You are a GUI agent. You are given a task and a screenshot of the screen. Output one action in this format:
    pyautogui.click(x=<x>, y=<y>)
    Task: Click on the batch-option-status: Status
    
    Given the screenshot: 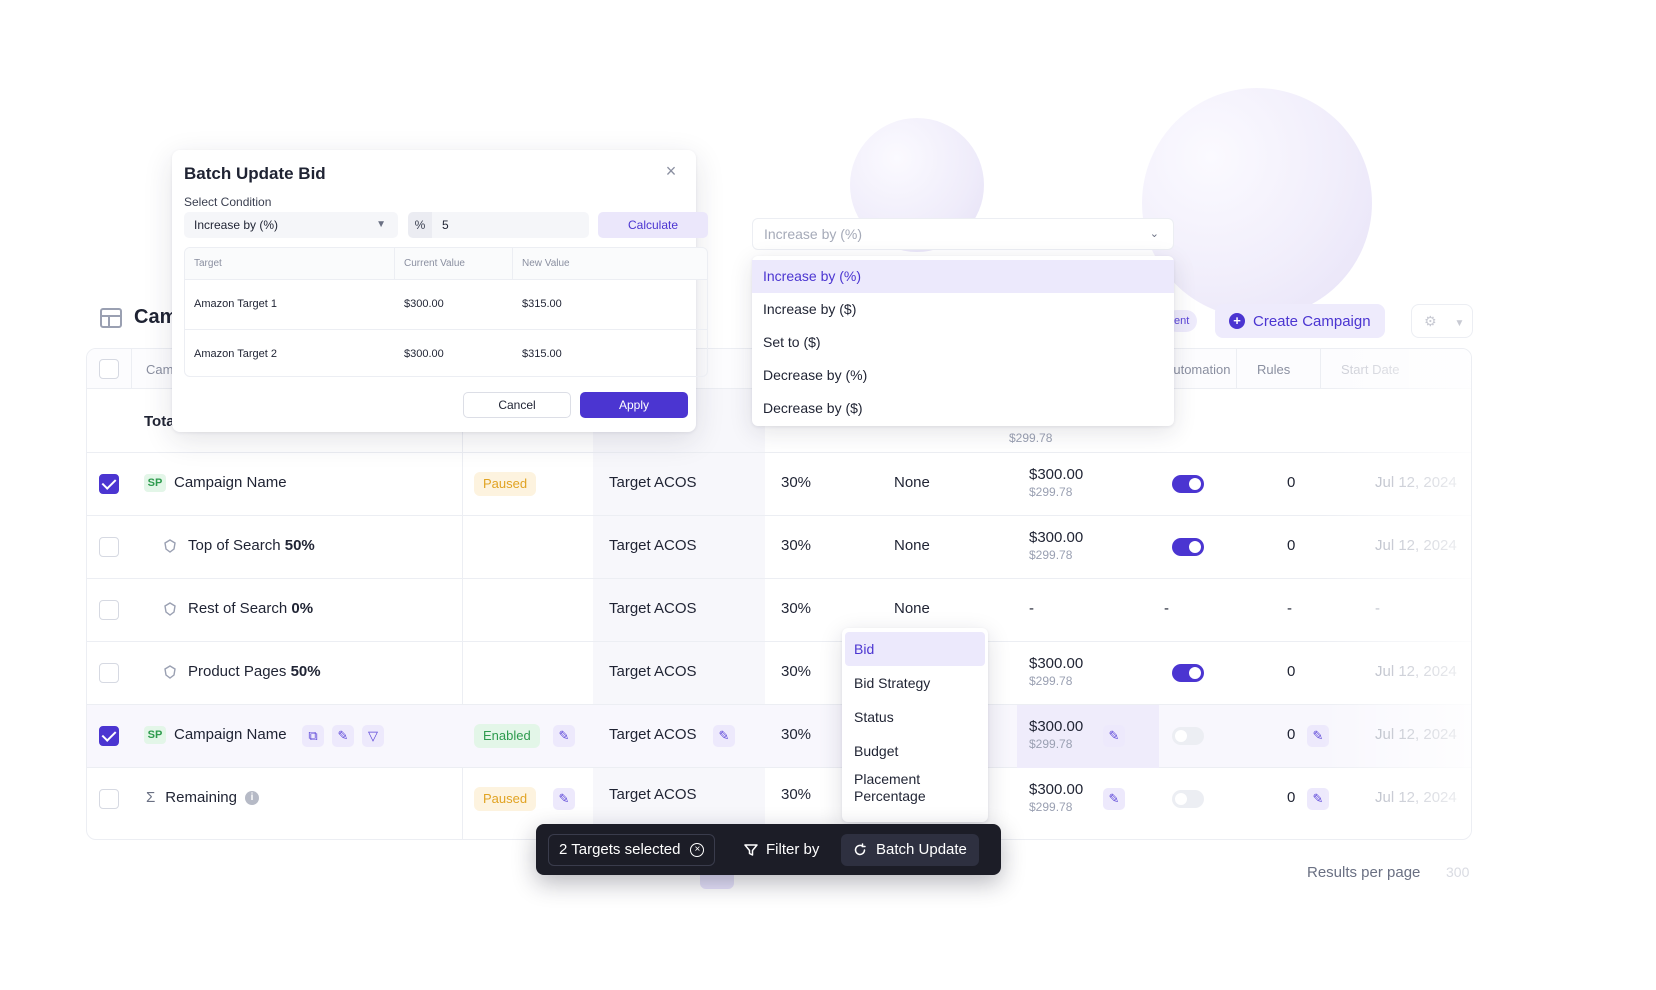 What is the action you would take?
    pyautogui.click(x=915, y=717)
    